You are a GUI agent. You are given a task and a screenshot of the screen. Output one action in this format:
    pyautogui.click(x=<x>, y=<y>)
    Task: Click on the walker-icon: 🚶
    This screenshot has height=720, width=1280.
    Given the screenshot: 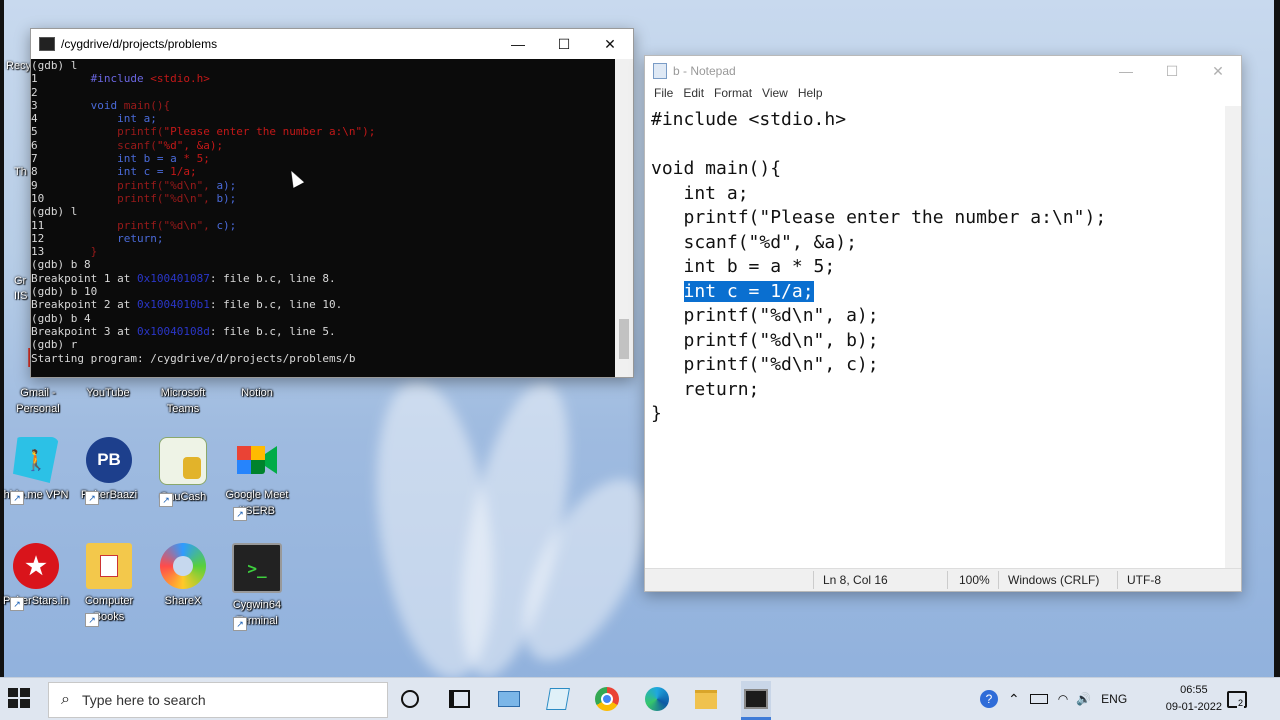 What is the action you would take?
    pyautogui.click(x=36, y=460)
    